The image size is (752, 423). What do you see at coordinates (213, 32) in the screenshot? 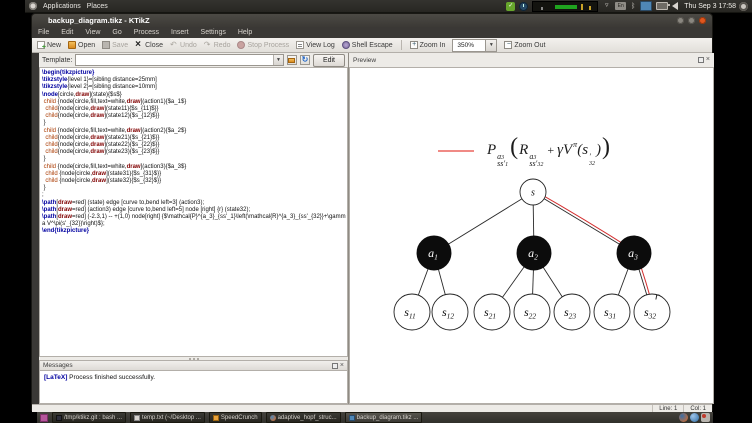
I see `menu-settings: Settings` at bounding box center [213, 32].